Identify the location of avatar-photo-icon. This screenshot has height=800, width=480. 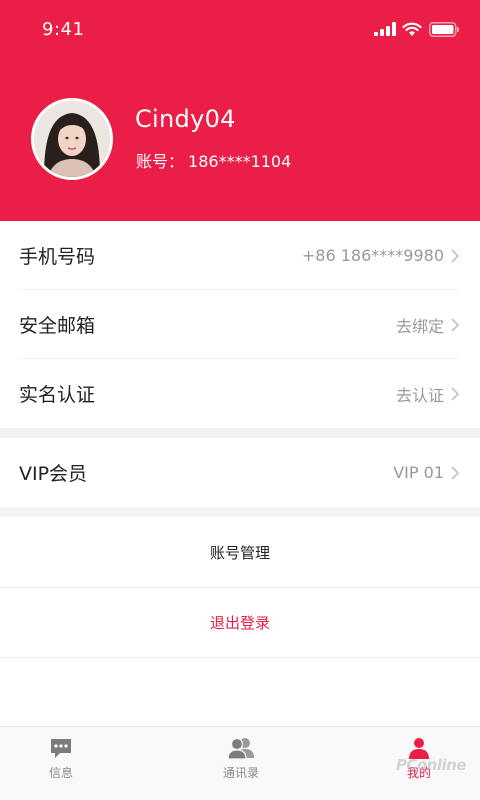
(72, 139).